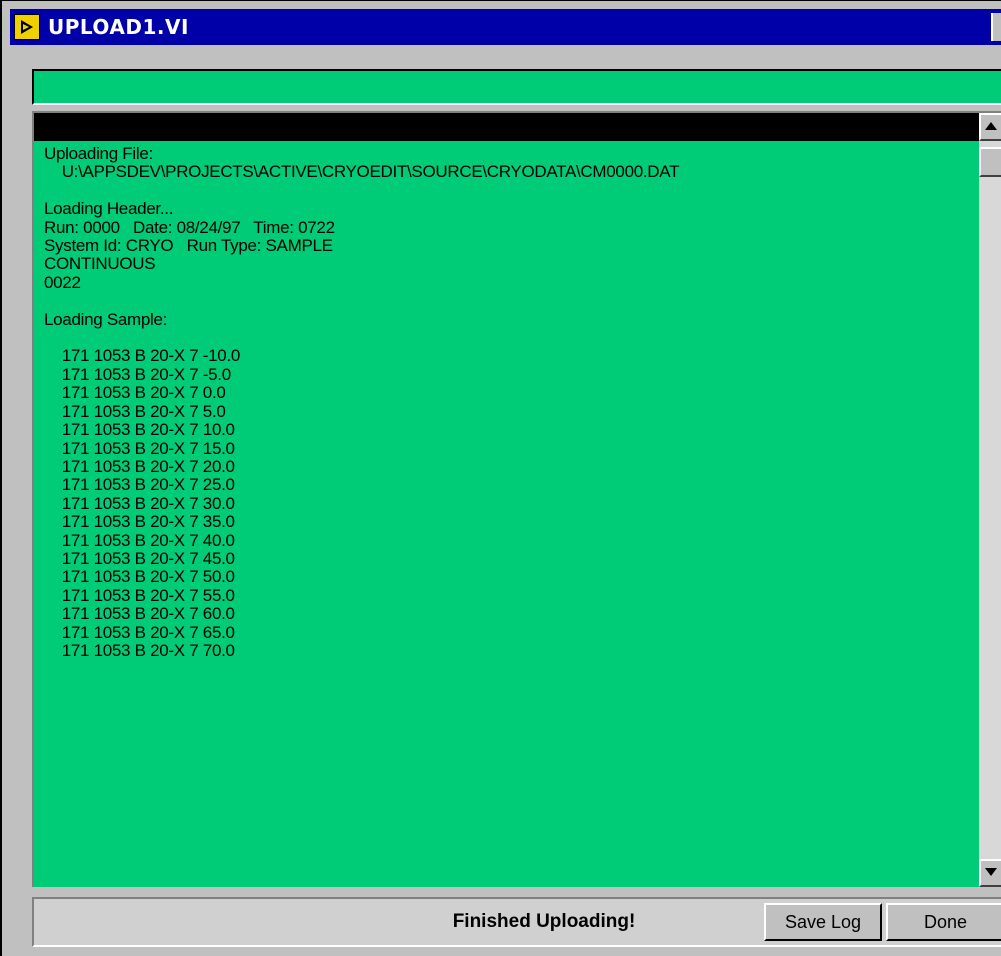 The width and height of the screenshot is (1001, 956). I want to click on log-header-strip, so click(507, 127).